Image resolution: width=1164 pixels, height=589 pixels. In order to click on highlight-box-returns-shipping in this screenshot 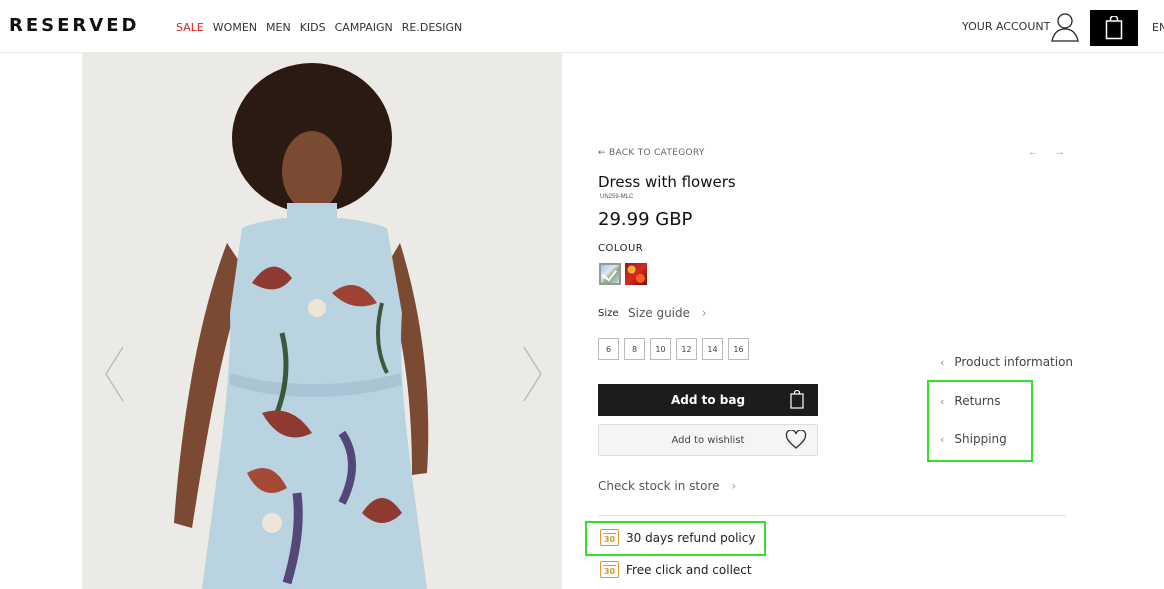, I will do `click(980, 421)`.